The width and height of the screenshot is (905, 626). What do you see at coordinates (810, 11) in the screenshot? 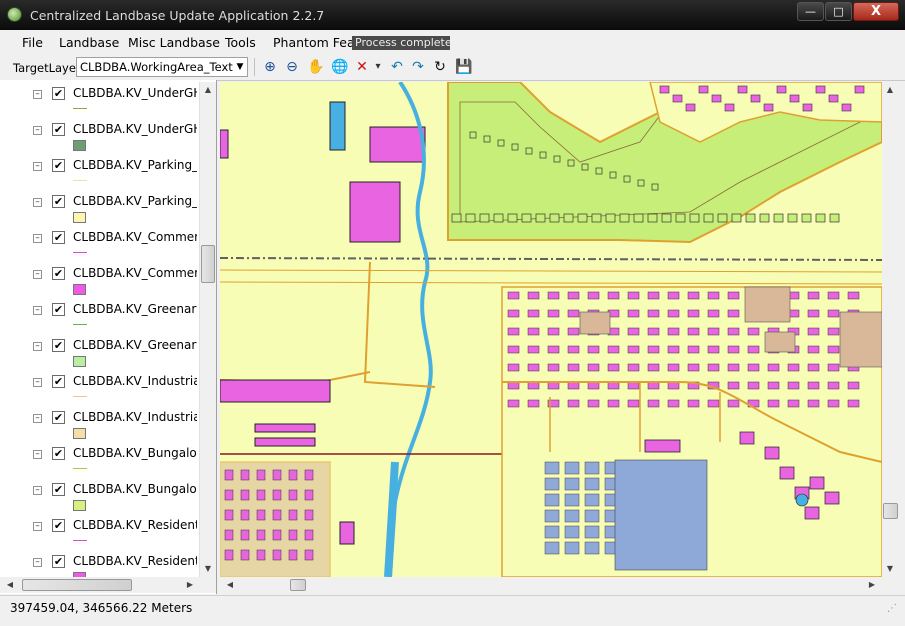
I see `minimize-button: —` at bounding box center [810, 11].